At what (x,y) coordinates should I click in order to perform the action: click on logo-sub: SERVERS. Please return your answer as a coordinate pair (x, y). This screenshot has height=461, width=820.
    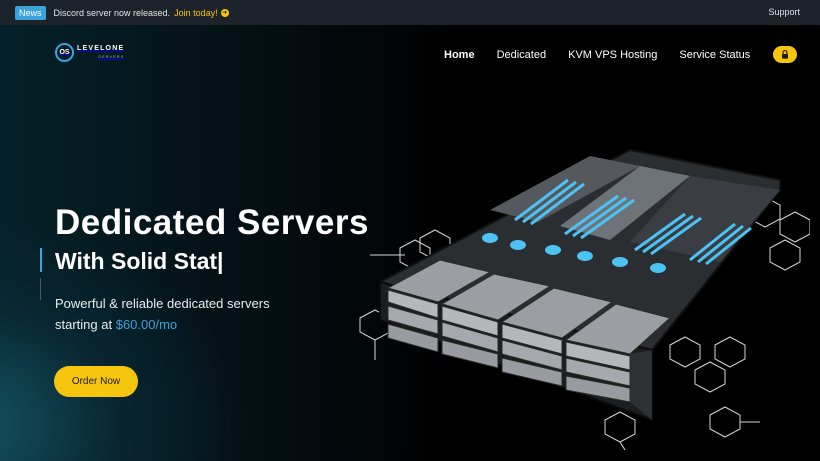
    Looking at the image, I should click on (111, 56).